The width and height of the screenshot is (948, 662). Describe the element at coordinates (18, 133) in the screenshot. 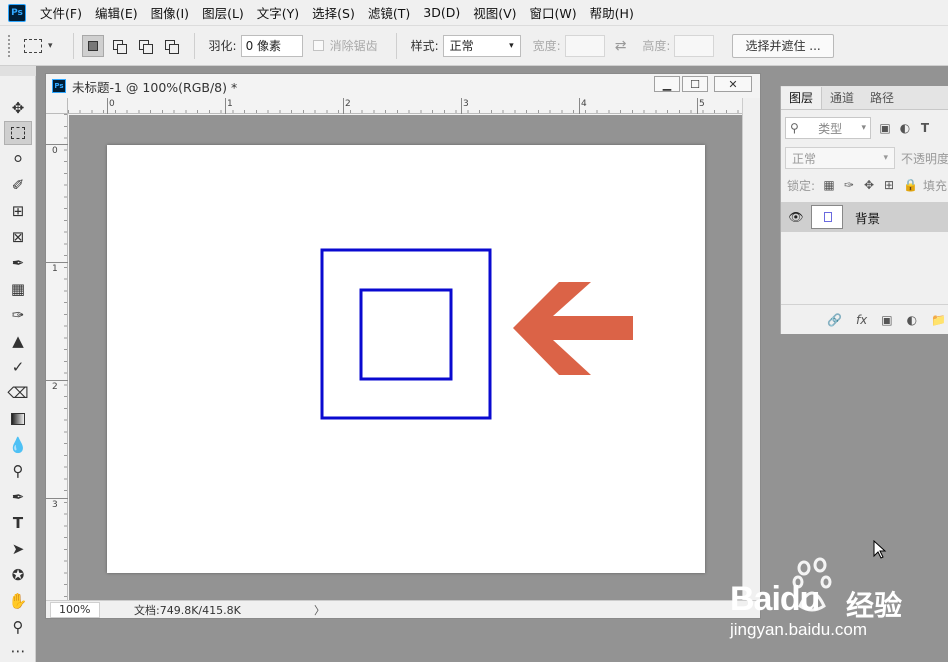

I see `rect-marquee-tool-icon` at that location.